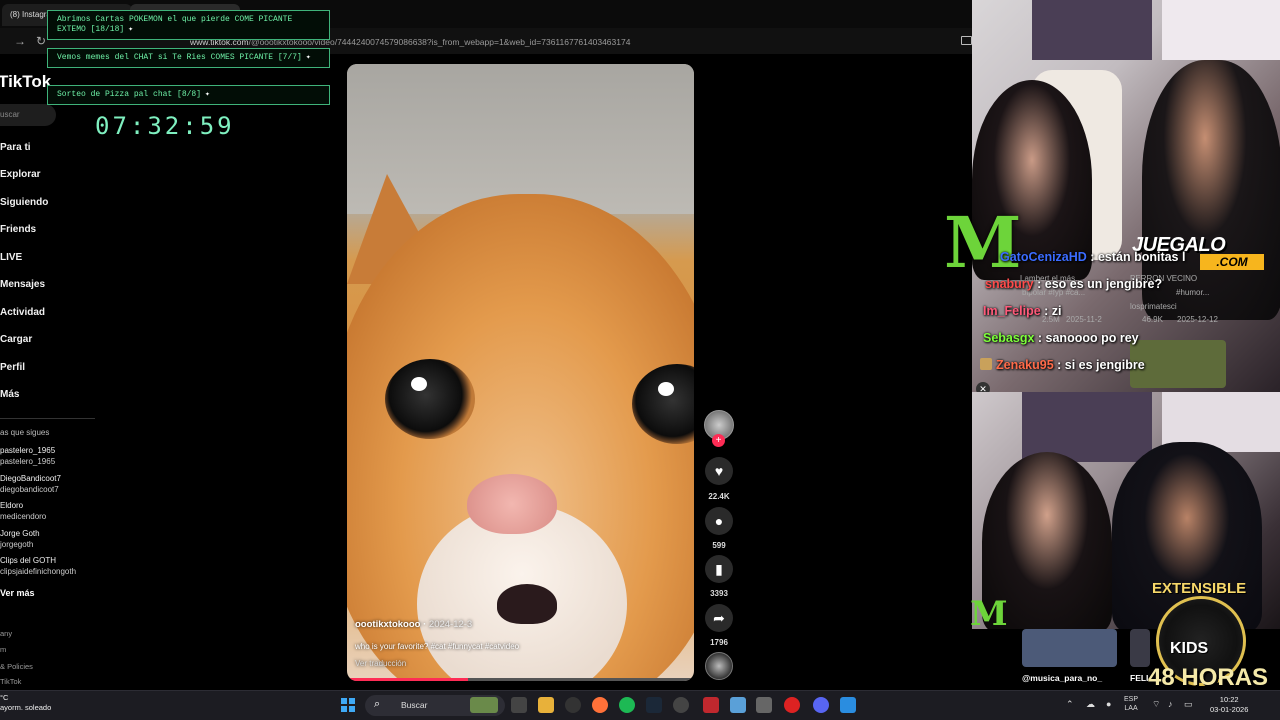 This screenshot has width=1280, height=720. What do you see at coordinates (600, 705) in the screenshot?
I see `firefox-icon` at bounding box center [600, 705].